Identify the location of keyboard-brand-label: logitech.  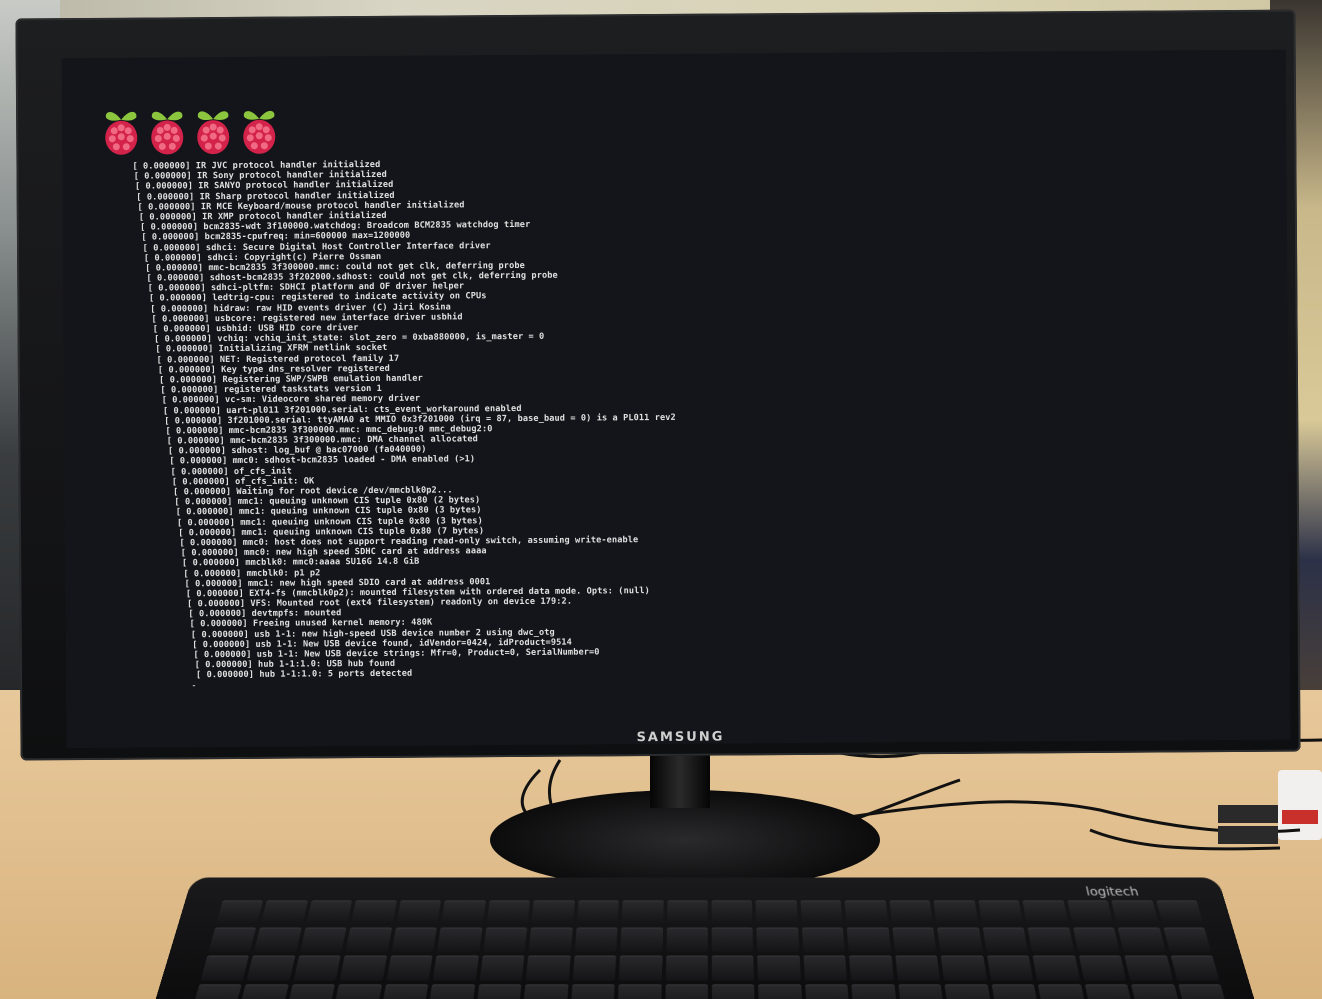
(1112, 892).